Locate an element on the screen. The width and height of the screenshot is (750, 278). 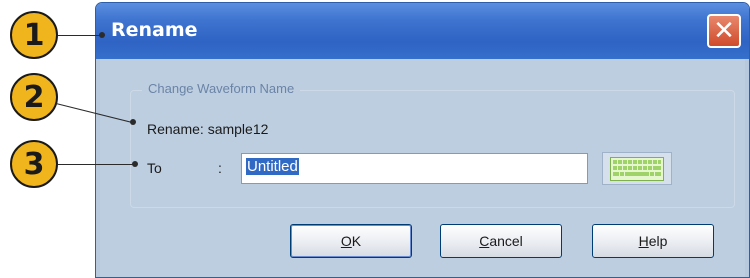
rename-label: Rename: sample12 is located at coordinates (208, 129).